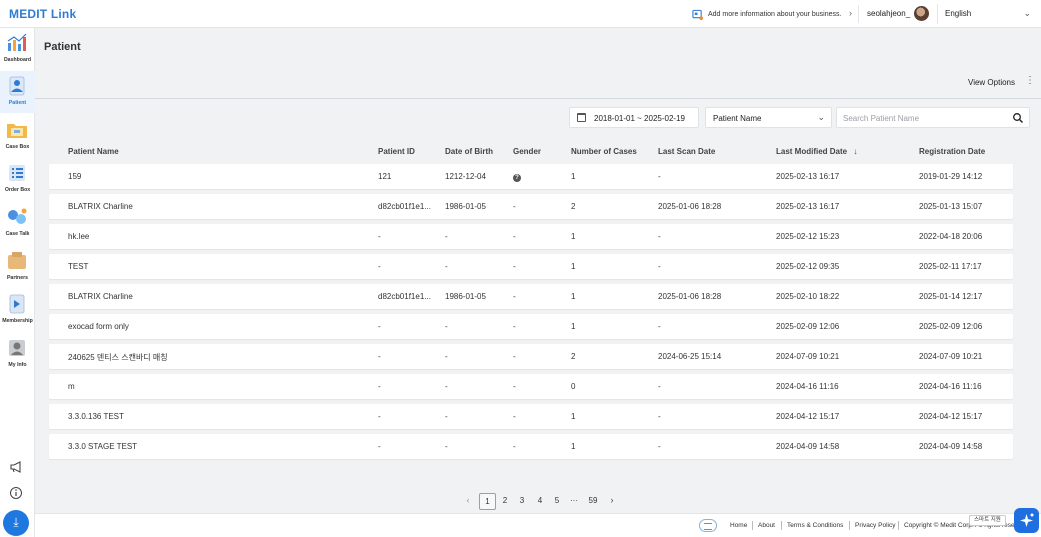 This screenshot has height=537, width=1041. I want to click on patient-icon, so click(17, 86).